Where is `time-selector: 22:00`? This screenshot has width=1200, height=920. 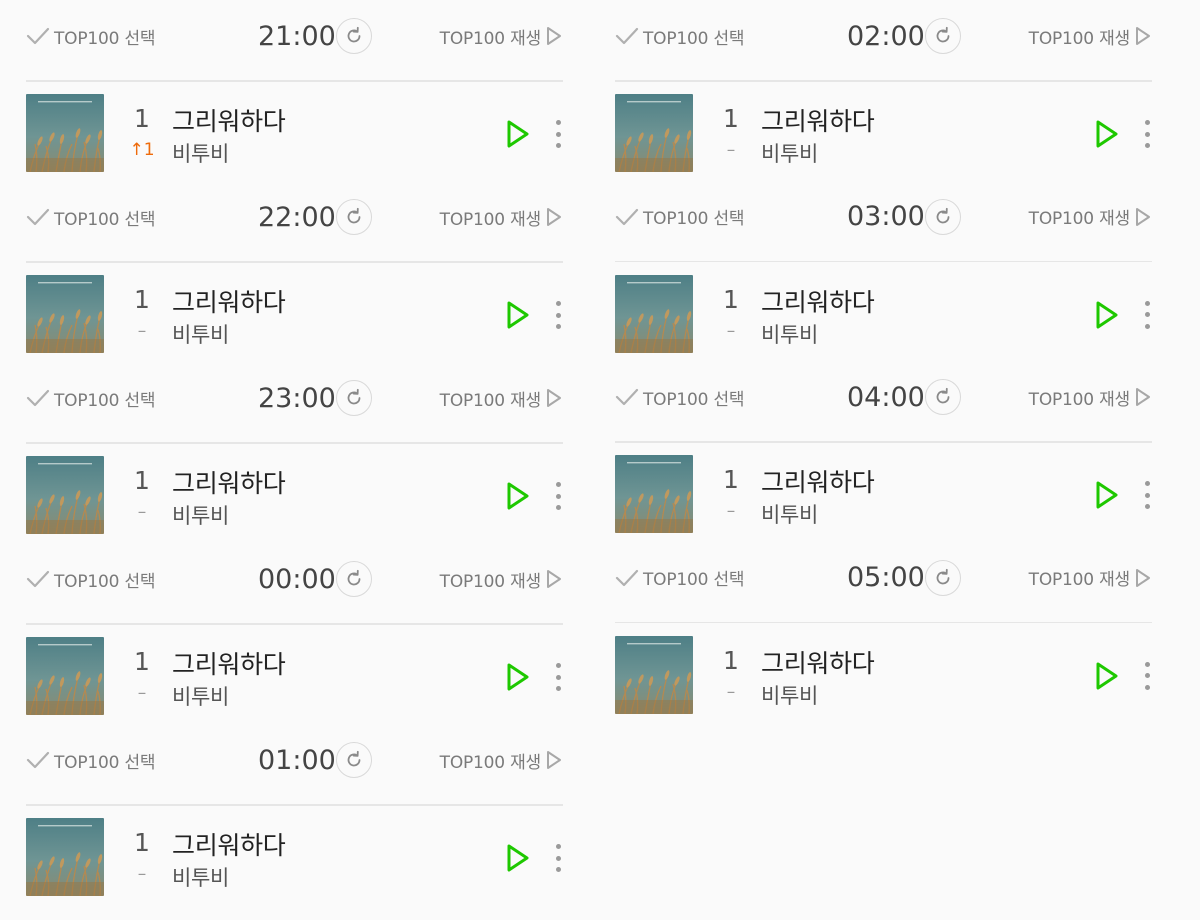 time-selector: 22:00 is located at coordinates (315, 217).